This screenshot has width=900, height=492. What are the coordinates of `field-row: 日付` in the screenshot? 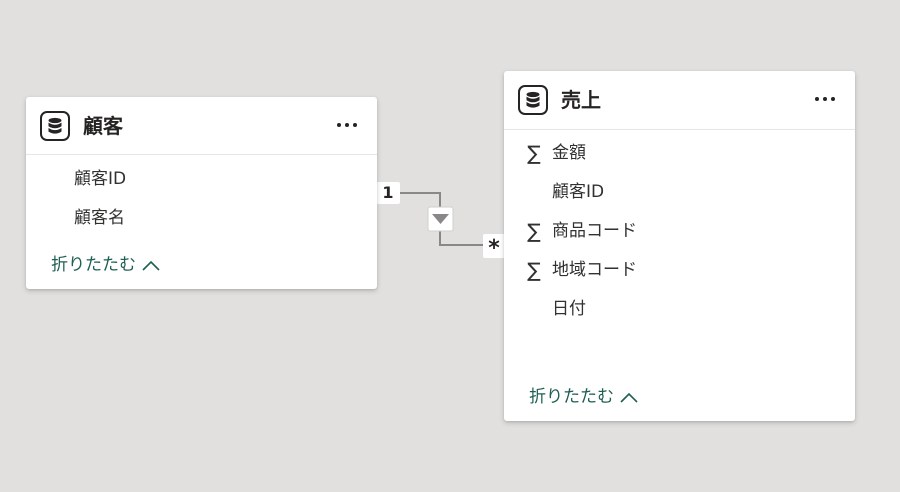 It's located at (679, 309).